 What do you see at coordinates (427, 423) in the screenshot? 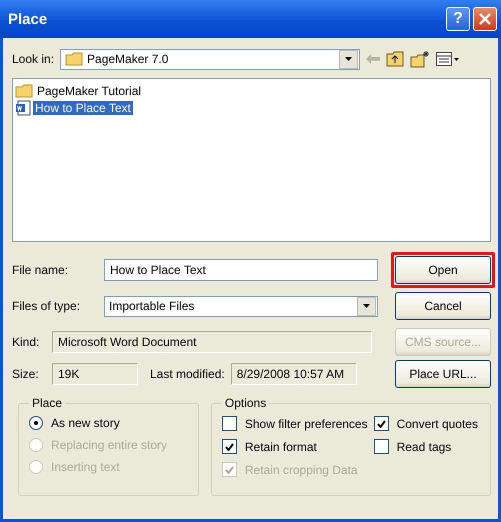
I see `checkbox-option: Convert quotes` at bounding box center [427, 423].